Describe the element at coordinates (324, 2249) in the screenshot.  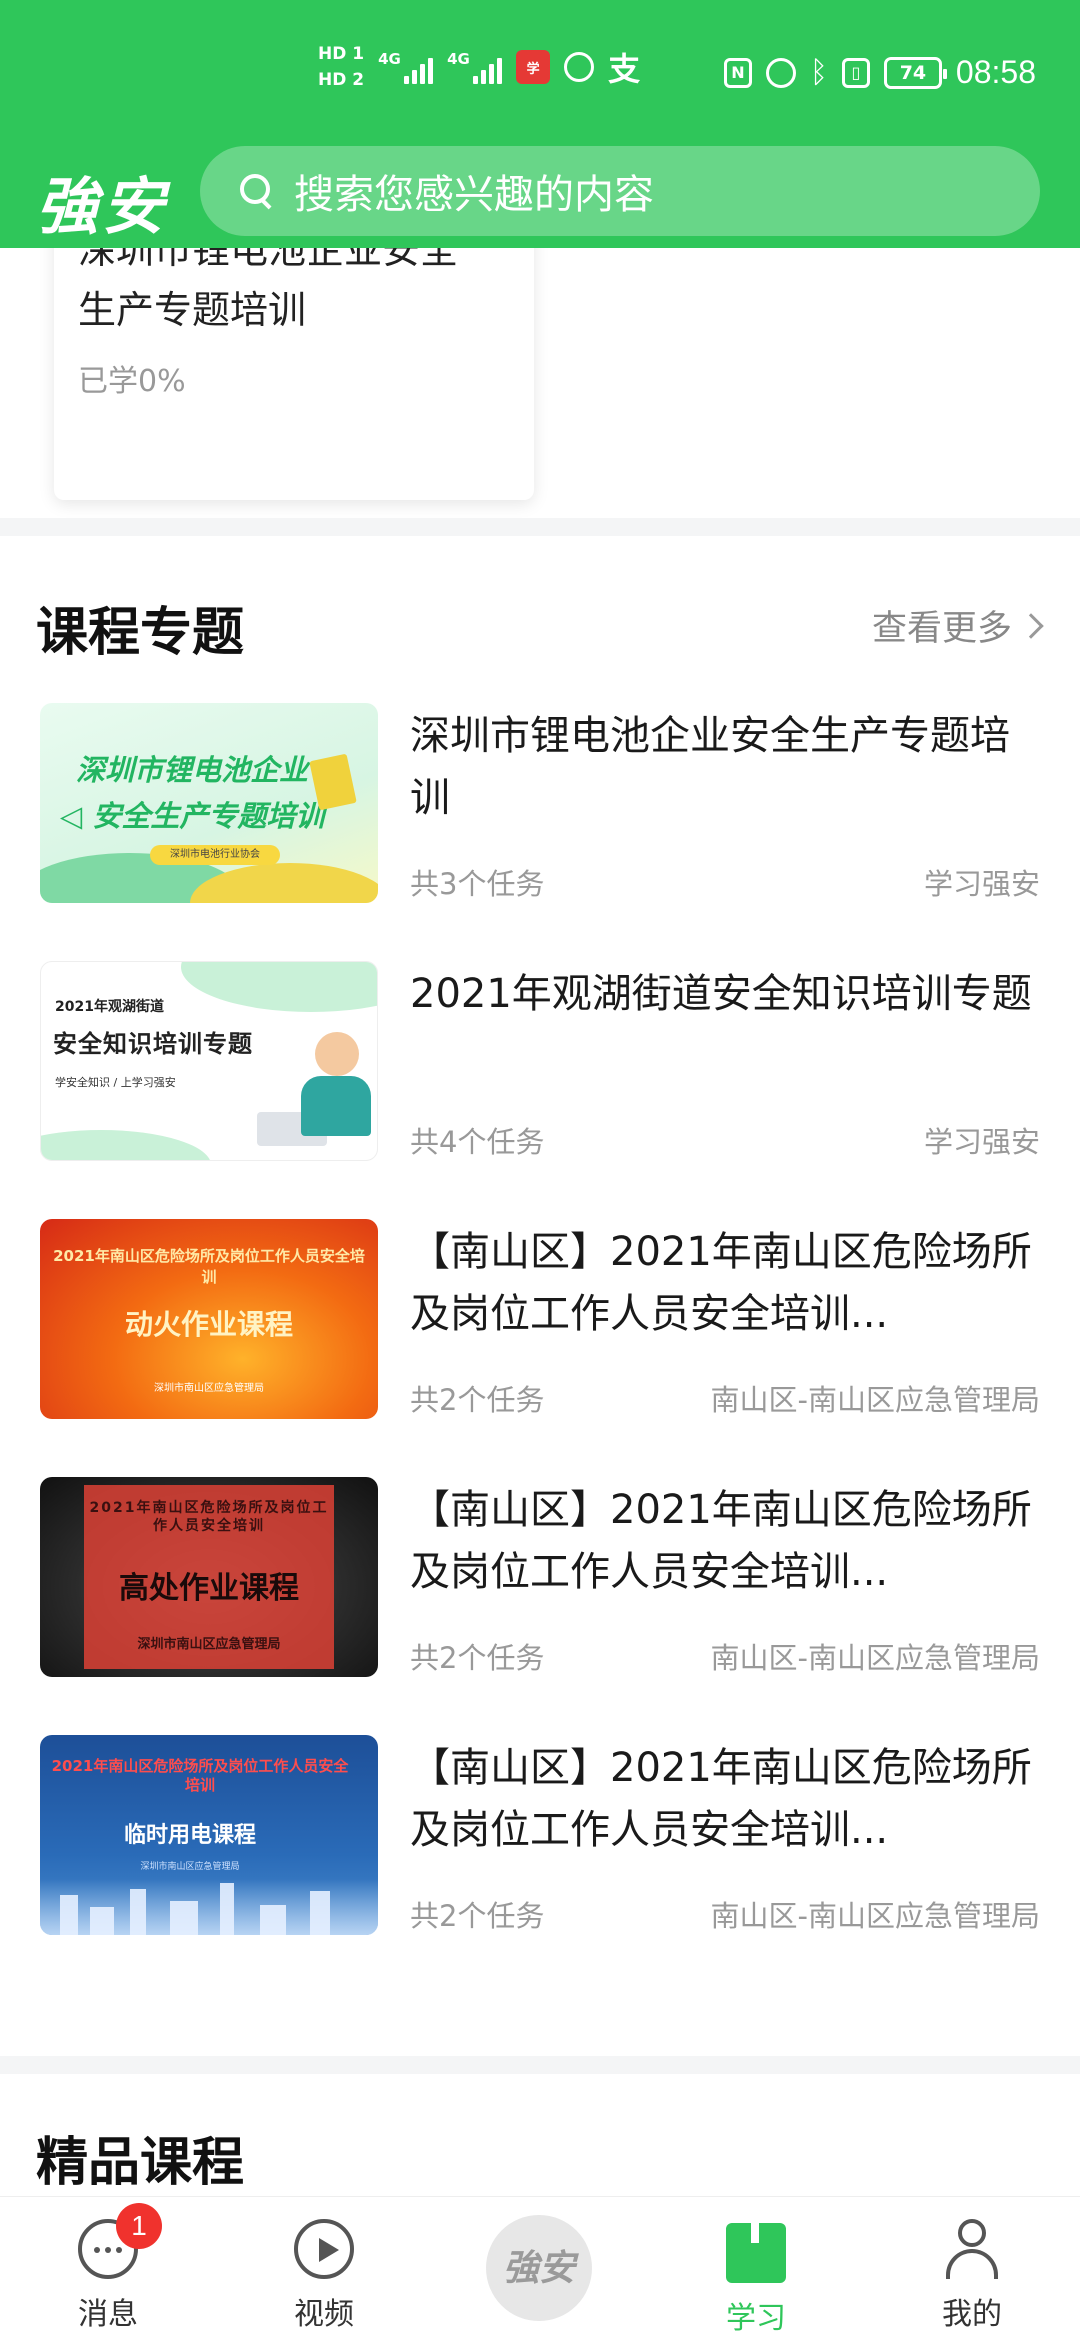
I see `play-icon` at that location.